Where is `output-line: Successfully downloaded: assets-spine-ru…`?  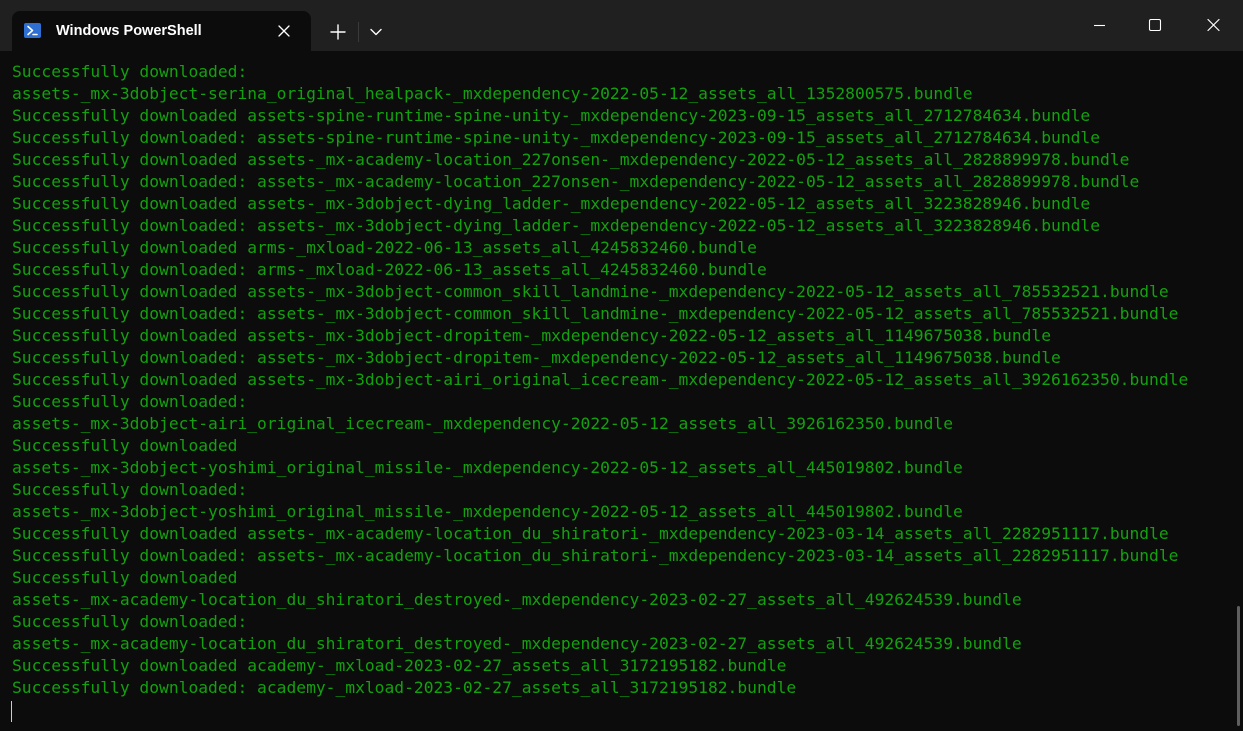 output-line: Successfully downloaded: assets-spine-ru… is located at coordinates (556, 137).